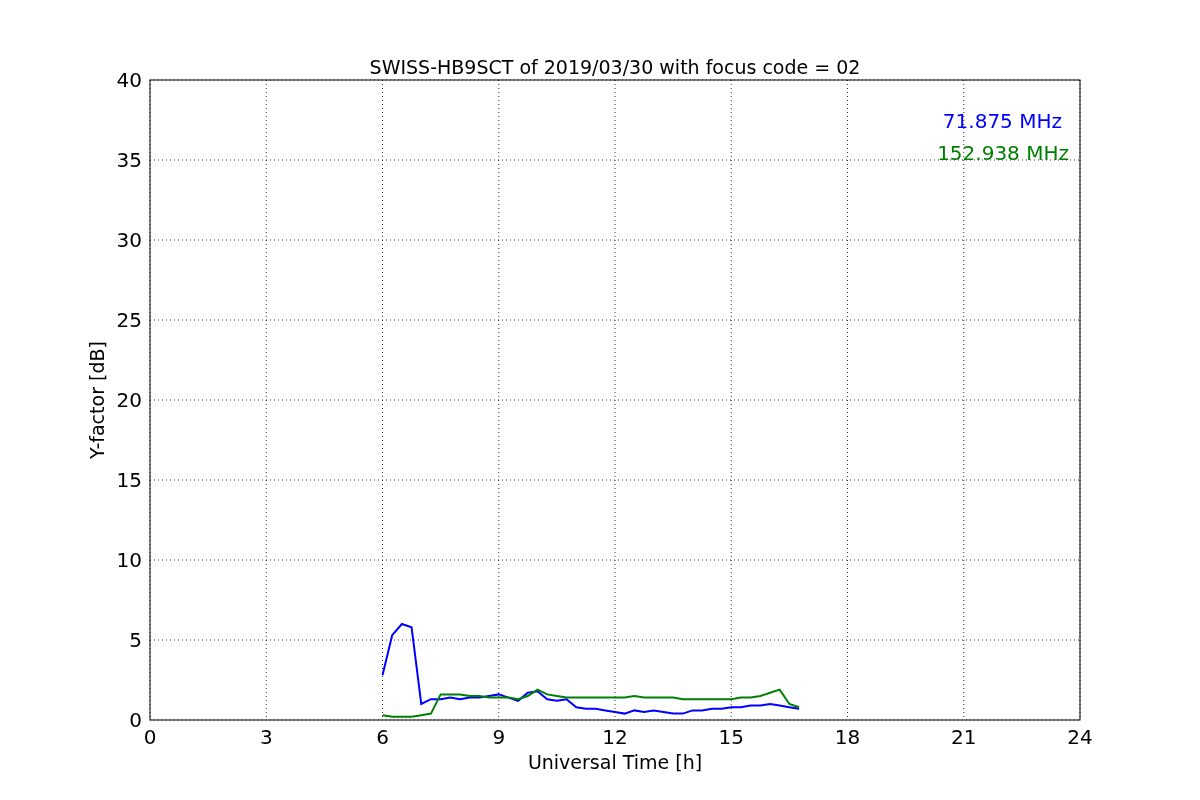 Image resolution: width=1200 pixels, height=800 pixels. What do you see at coordinates (97, 400) in the screenshot?
I see `y-axis-label: Y-factor [dB]` at bounding box center [97, 400].